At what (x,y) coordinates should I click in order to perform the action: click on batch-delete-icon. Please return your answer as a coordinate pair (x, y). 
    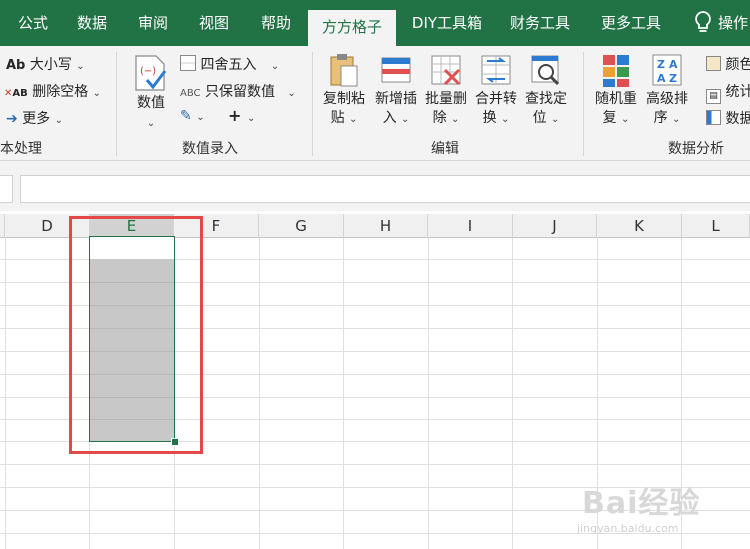
    Looking at the image, I should click on (446, 70).